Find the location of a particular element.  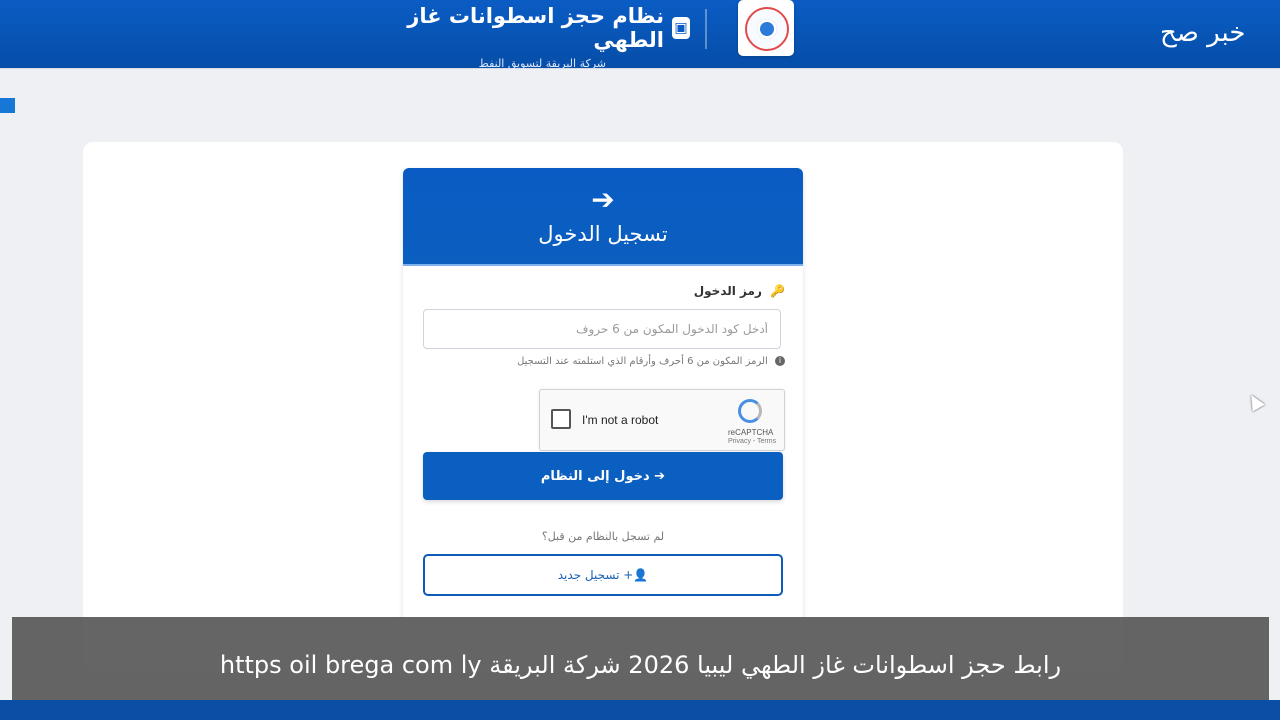

bottom-strip is located at coordinates (640, 710).